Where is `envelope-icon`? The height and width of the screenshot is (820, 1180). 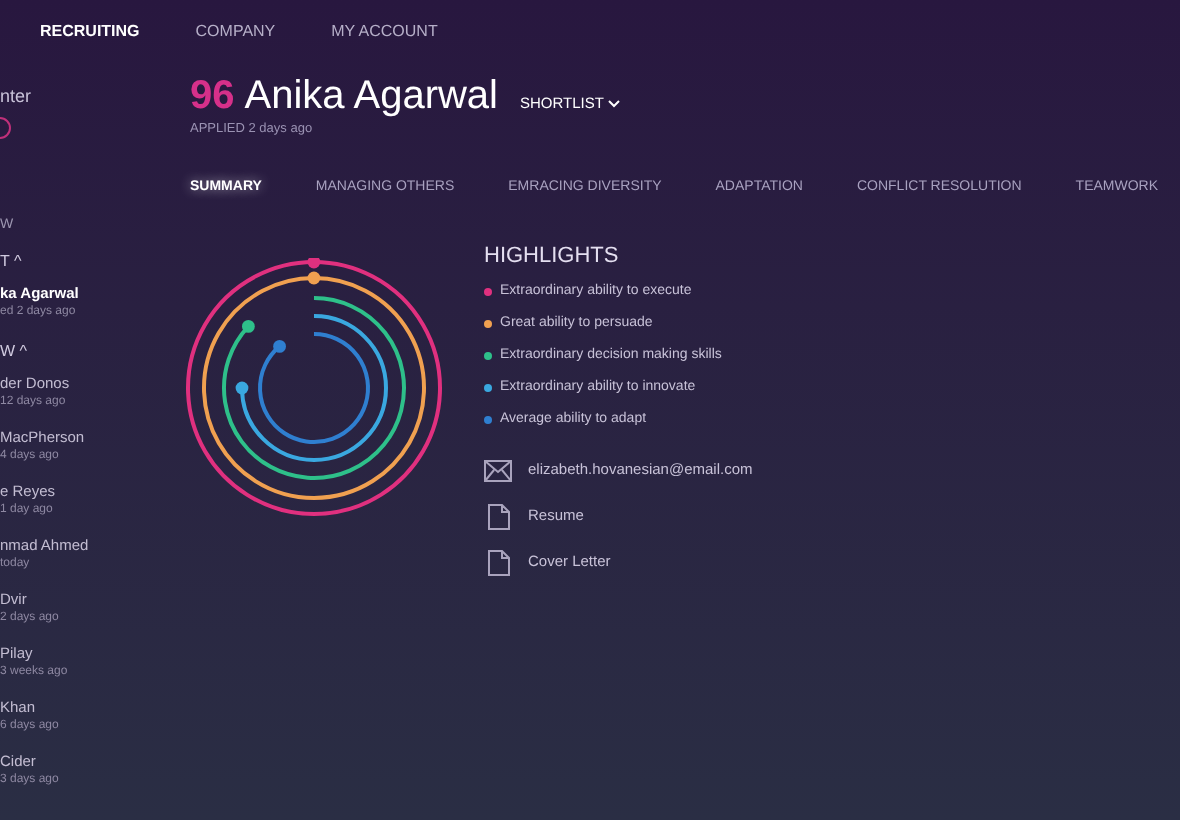
envelope-icon is located at coordinates (498, 470).